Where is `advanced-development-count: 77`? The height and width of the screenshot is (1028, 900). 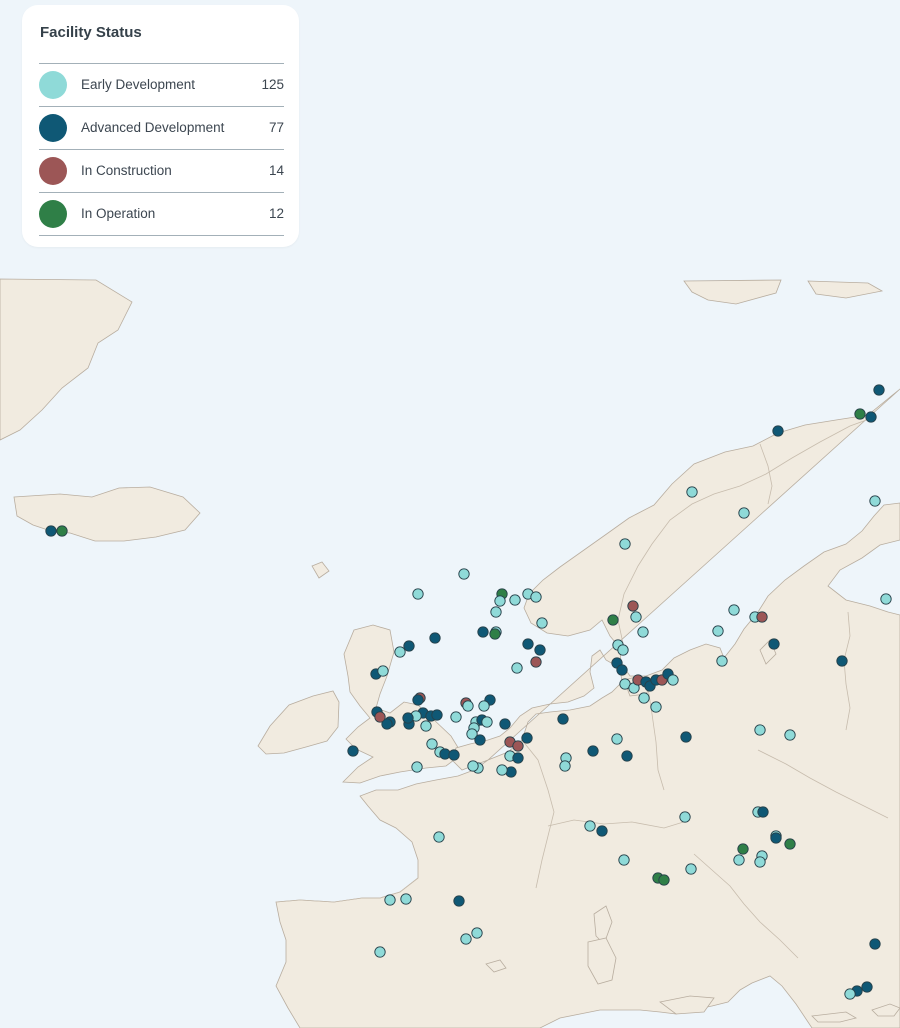 advanced-development-count: 77 is located at coordinates (276, 127).